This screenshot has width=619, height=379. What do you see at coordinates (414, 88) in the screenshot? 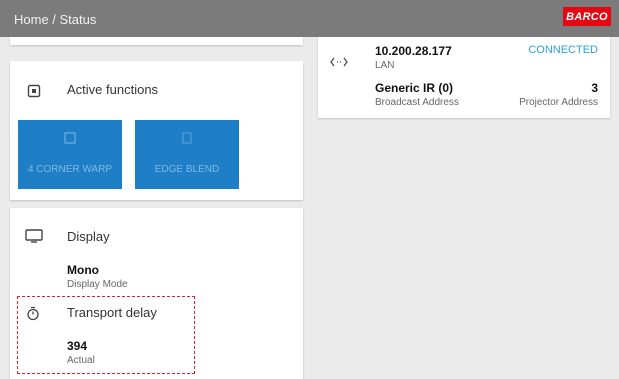
I see `ir-value: Generic IR (0)` at bounding box center [414, 88].